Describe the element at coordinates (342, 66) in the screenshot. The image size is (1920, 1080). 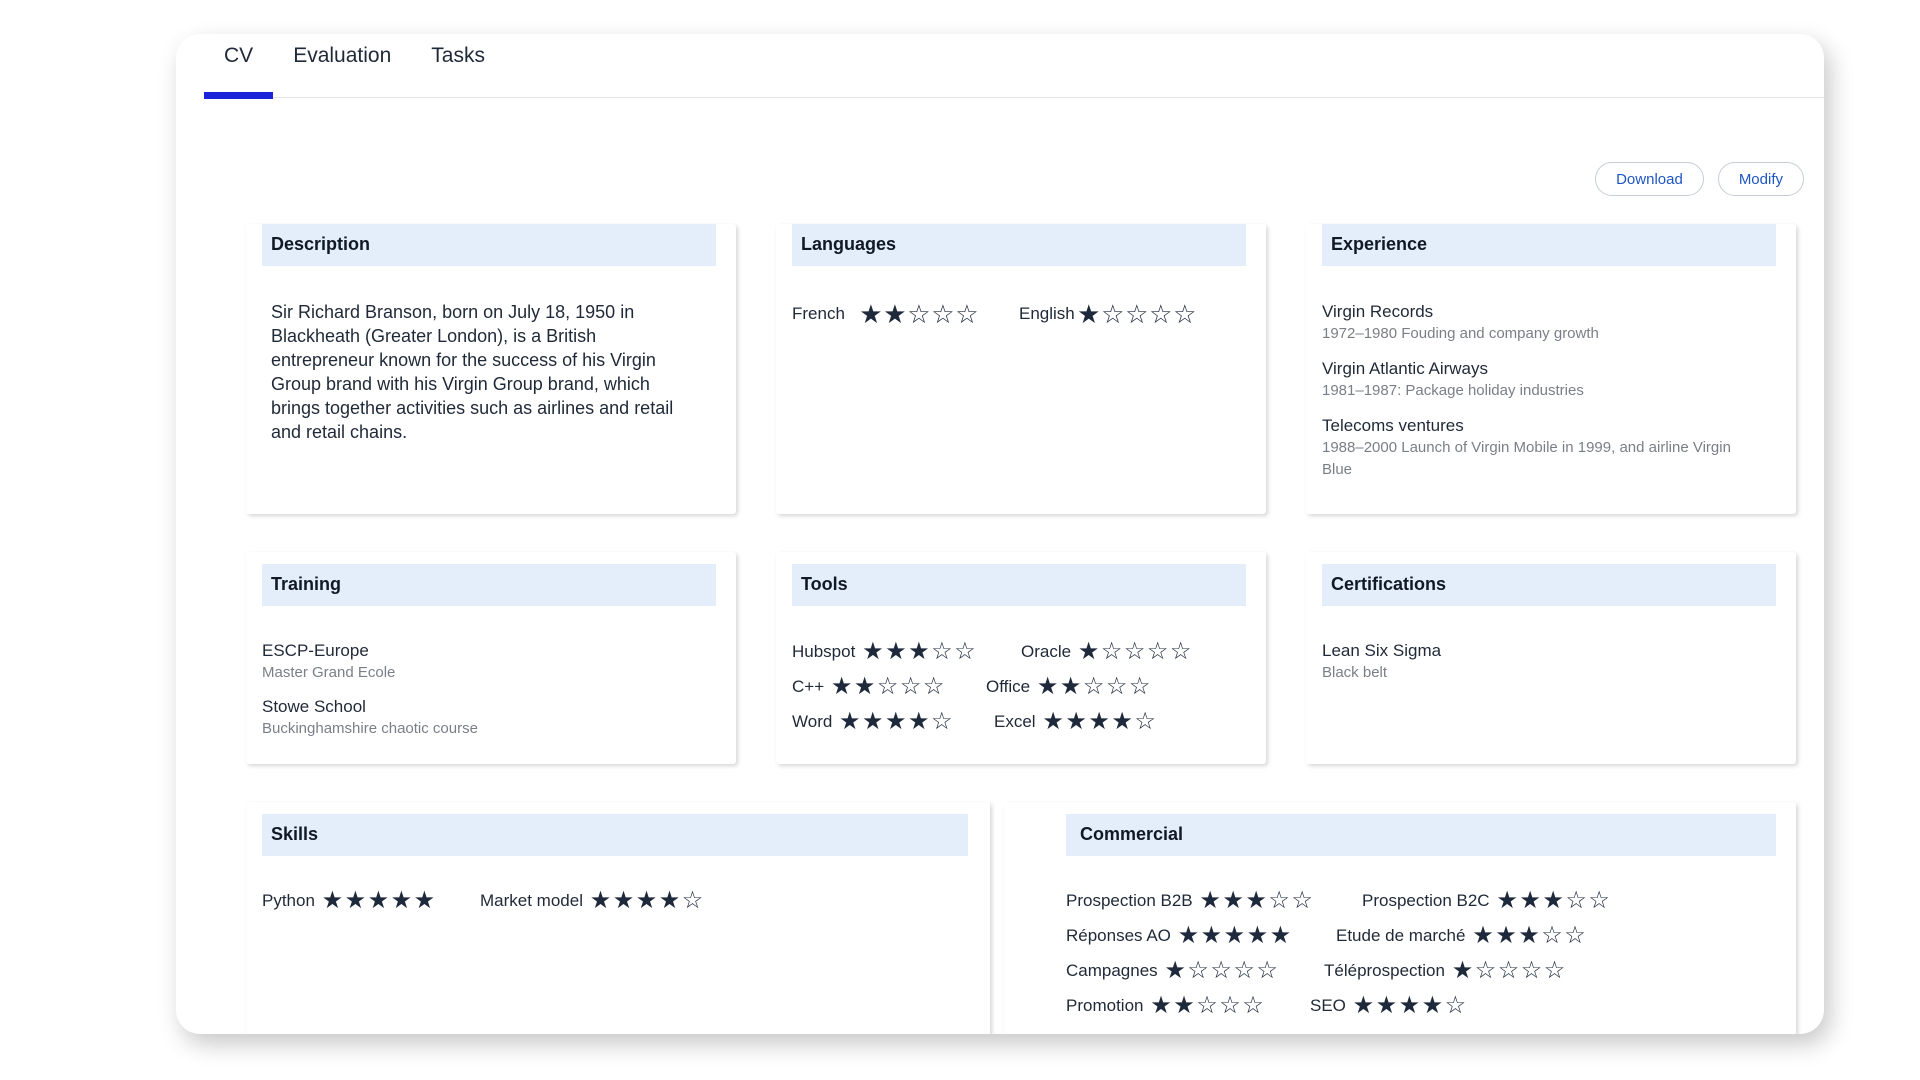
I see `tab-evaluation: Evaluation` at that location.